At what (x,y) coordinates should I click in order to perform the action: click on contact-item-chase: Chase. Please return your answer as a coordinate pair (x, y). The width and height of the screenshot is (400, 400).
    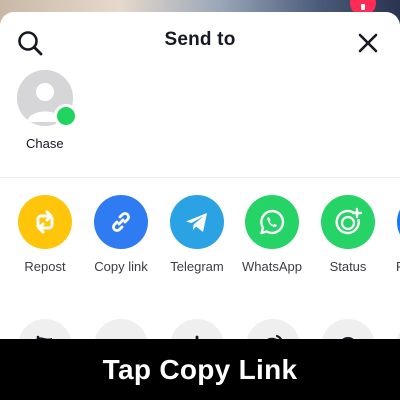
    Looking at the image, I should click on (45, 110).